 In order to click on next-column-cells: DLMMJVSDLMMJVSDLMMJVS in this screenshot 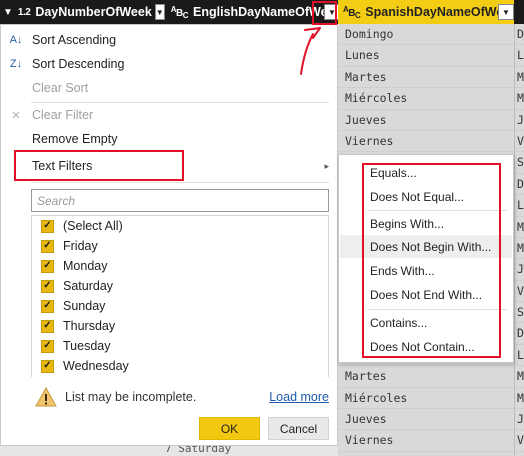, I will do `click(519, 240)`.